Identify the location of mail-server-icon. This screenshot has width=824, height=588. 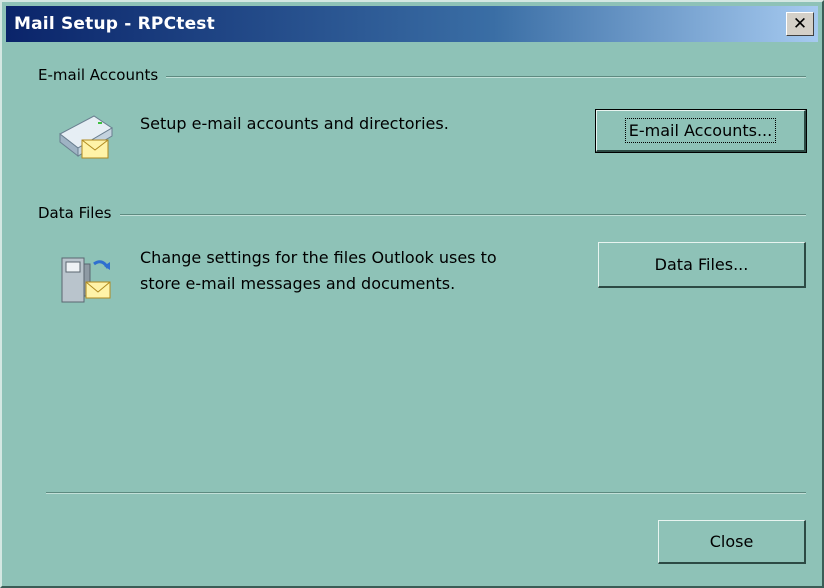
(86, 137).